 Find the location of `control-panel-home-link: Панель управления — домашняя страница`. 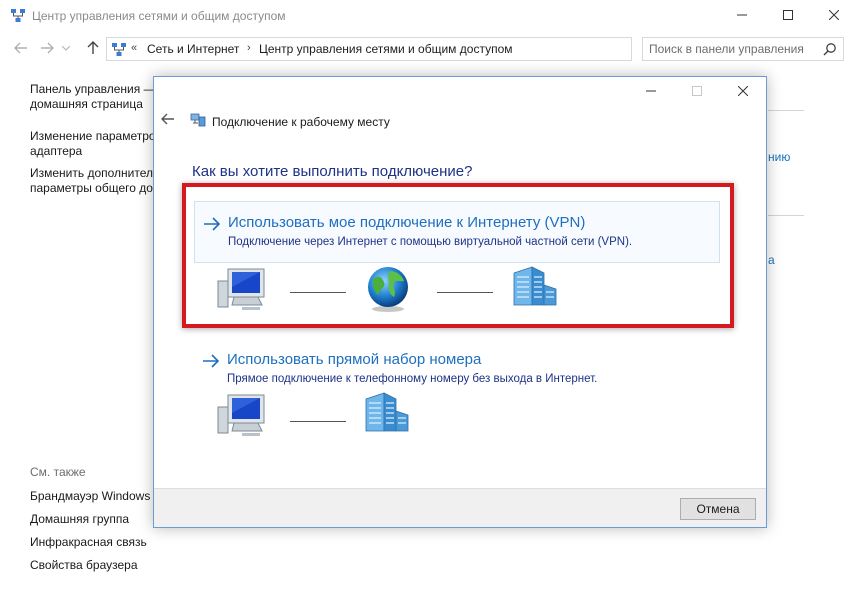

control-panel-home-link: Панель управления — домашняя страница is located at coordinates (93, 97).